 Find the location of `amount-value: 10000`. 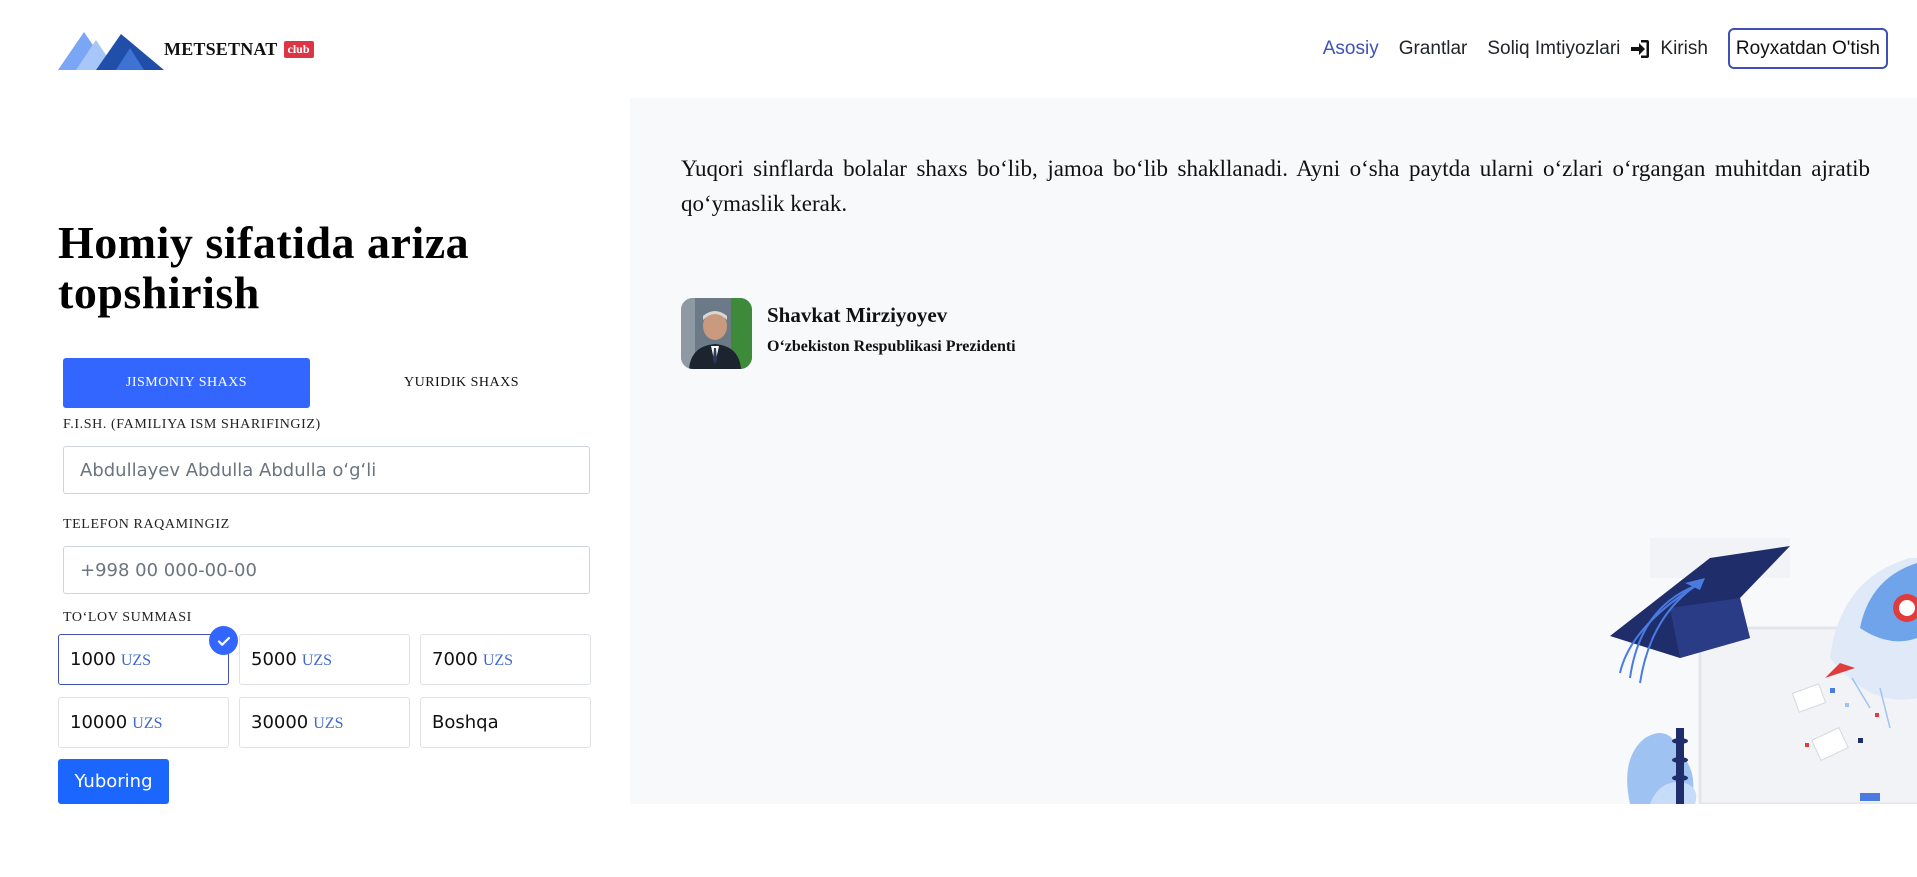

amount-value: 10000 is located at coordinates (99, 722).